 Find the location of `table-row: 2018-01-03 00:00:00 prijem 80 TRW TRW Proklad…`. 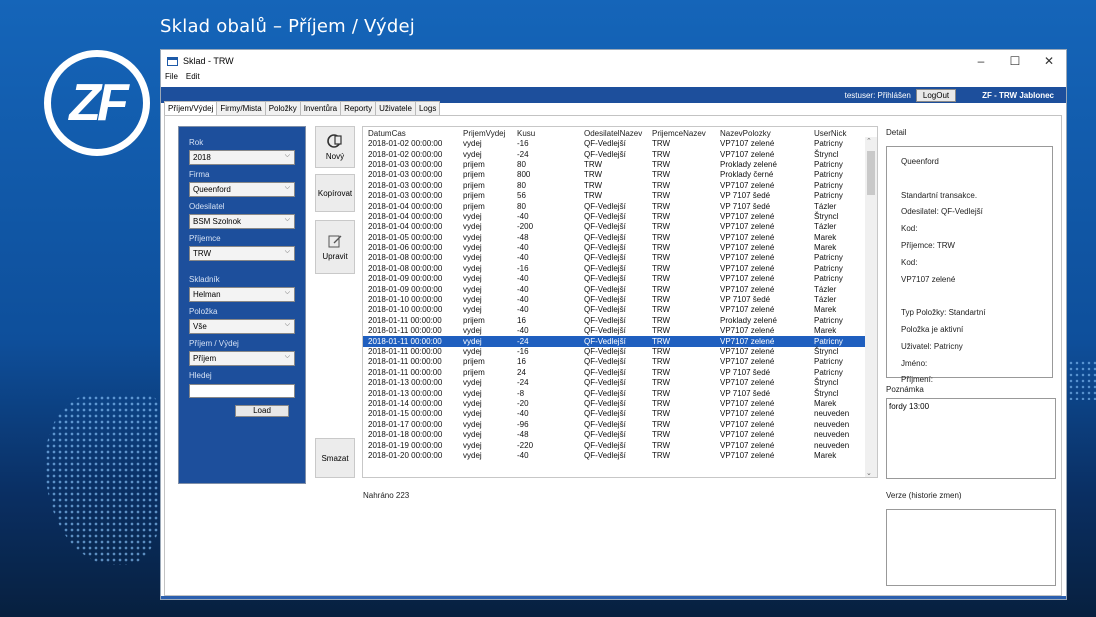

table-row: 2018-01-03 00:00:00 prijem 80 TRW TRW Proklad… is located at coordinates (615, 165).